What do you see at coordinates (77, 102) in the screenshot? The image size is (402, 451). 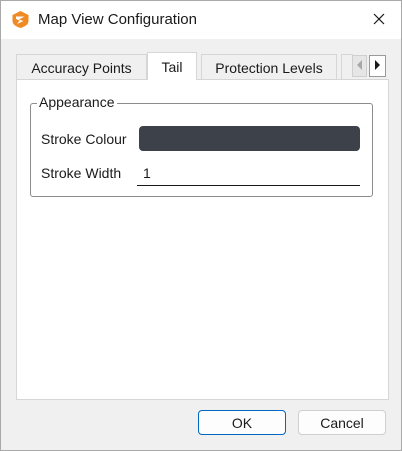 I see `appearance-group-title: Appearance` at bounding box center [77, 102].